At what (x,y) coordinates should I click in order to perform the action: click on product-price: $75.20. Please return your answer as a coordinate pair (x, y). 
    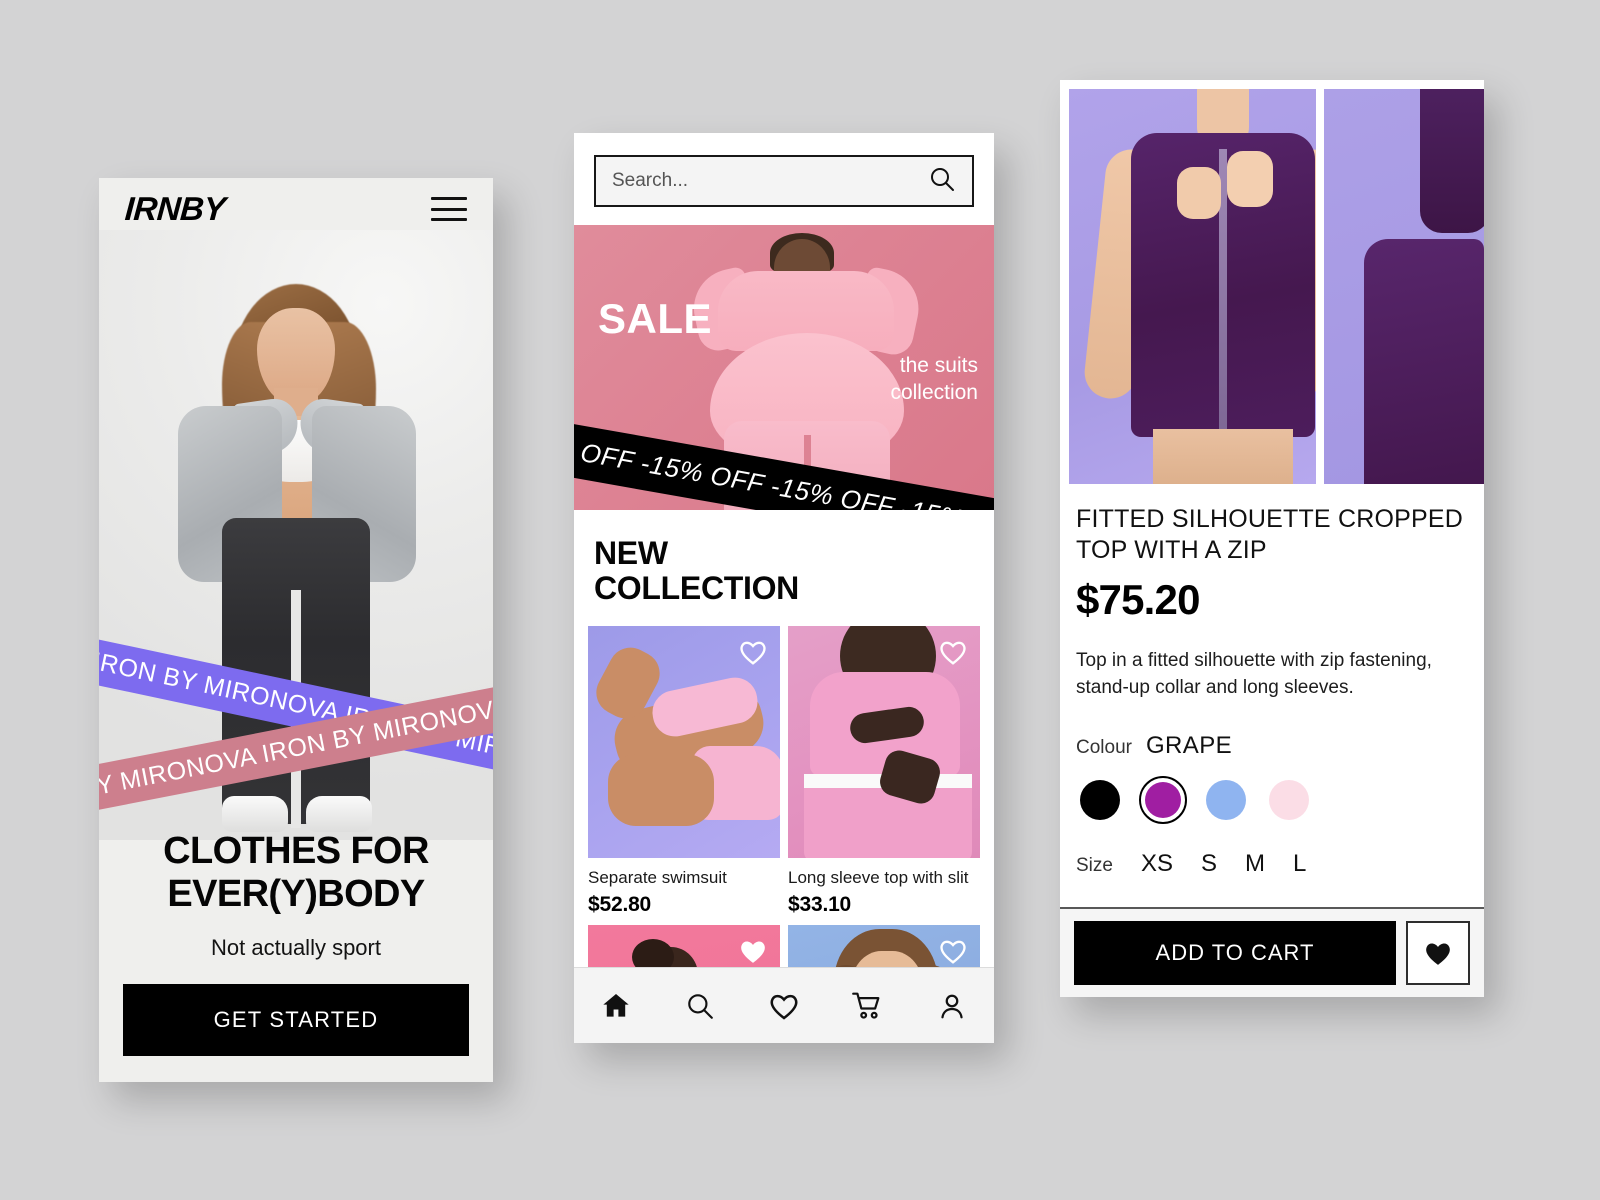
    Looking at the image, I should click on (1138, 599).